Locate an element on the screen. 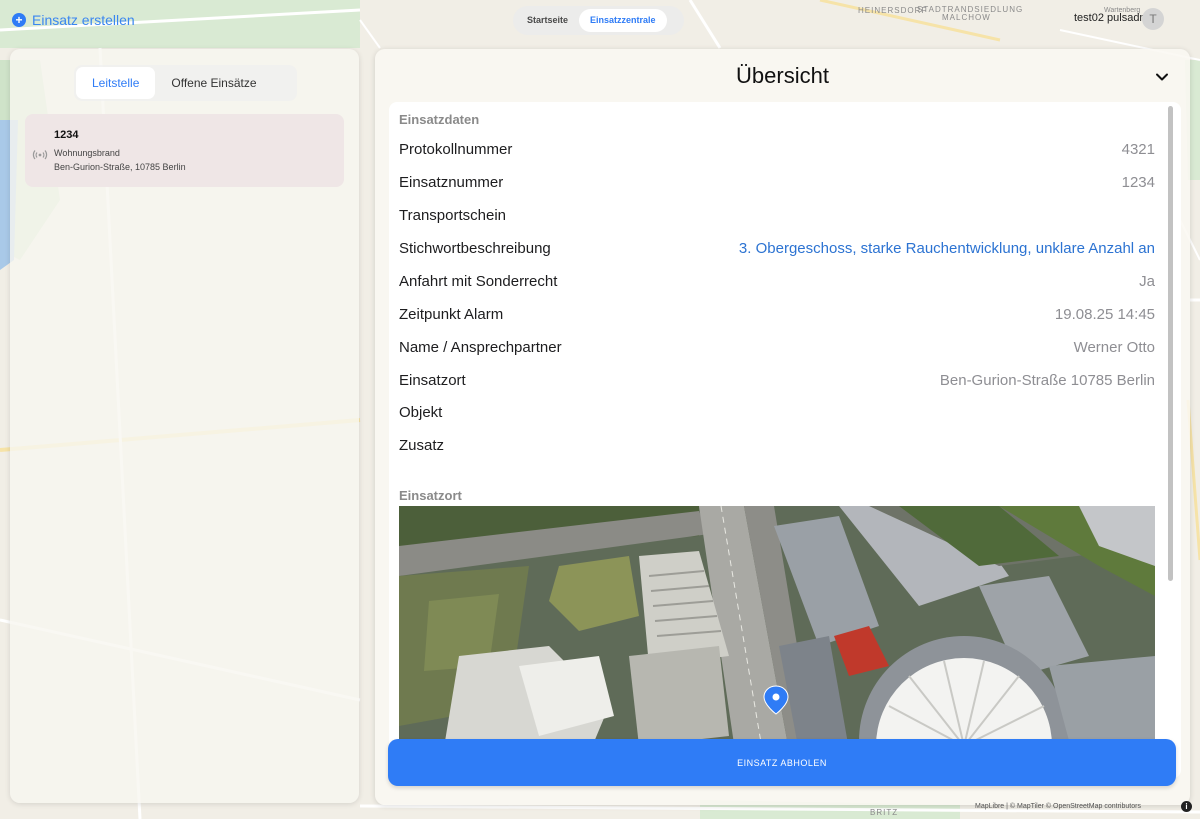 The height and width of the screenshot is (819, 1200). row-label: Einsatznummer is located at coordinates (451, 182).